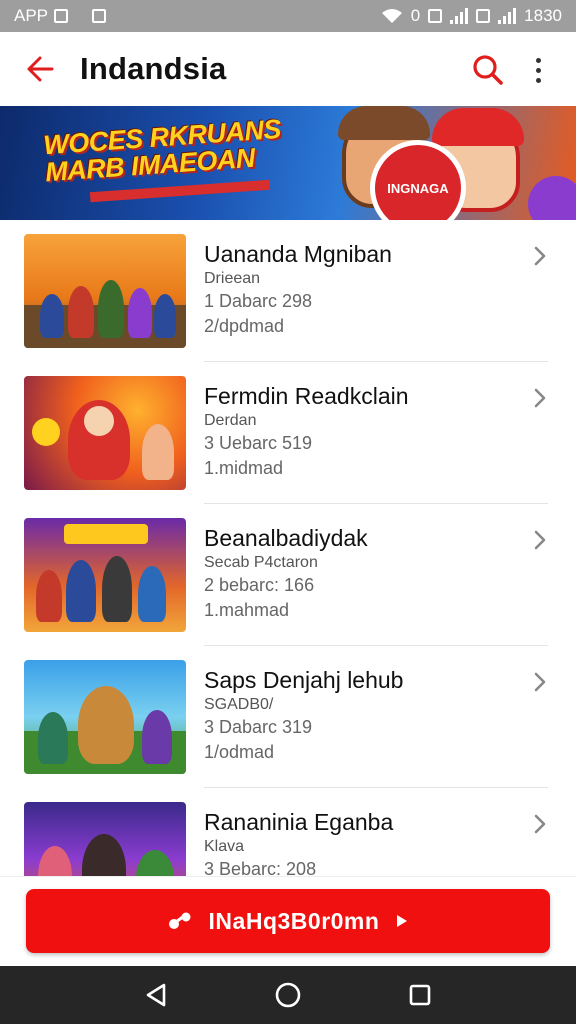 The image size is (576, 1024). Describe the element at coordinates (306, 396) in the screenshot. I see `item-title: Fermdin Readkclain` at that location.